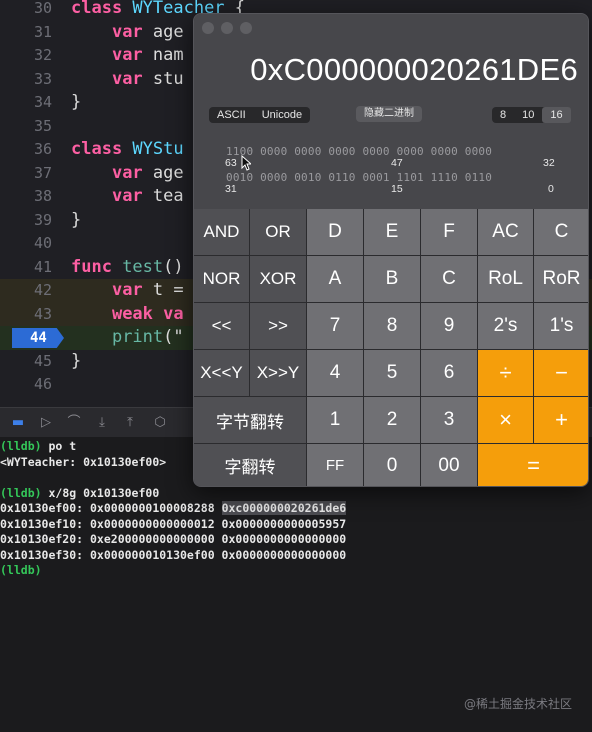 Image resolution: width=592 pixels, height=732 pixels. I want to click on key-xshry: X>>Y, so click(278, 373).